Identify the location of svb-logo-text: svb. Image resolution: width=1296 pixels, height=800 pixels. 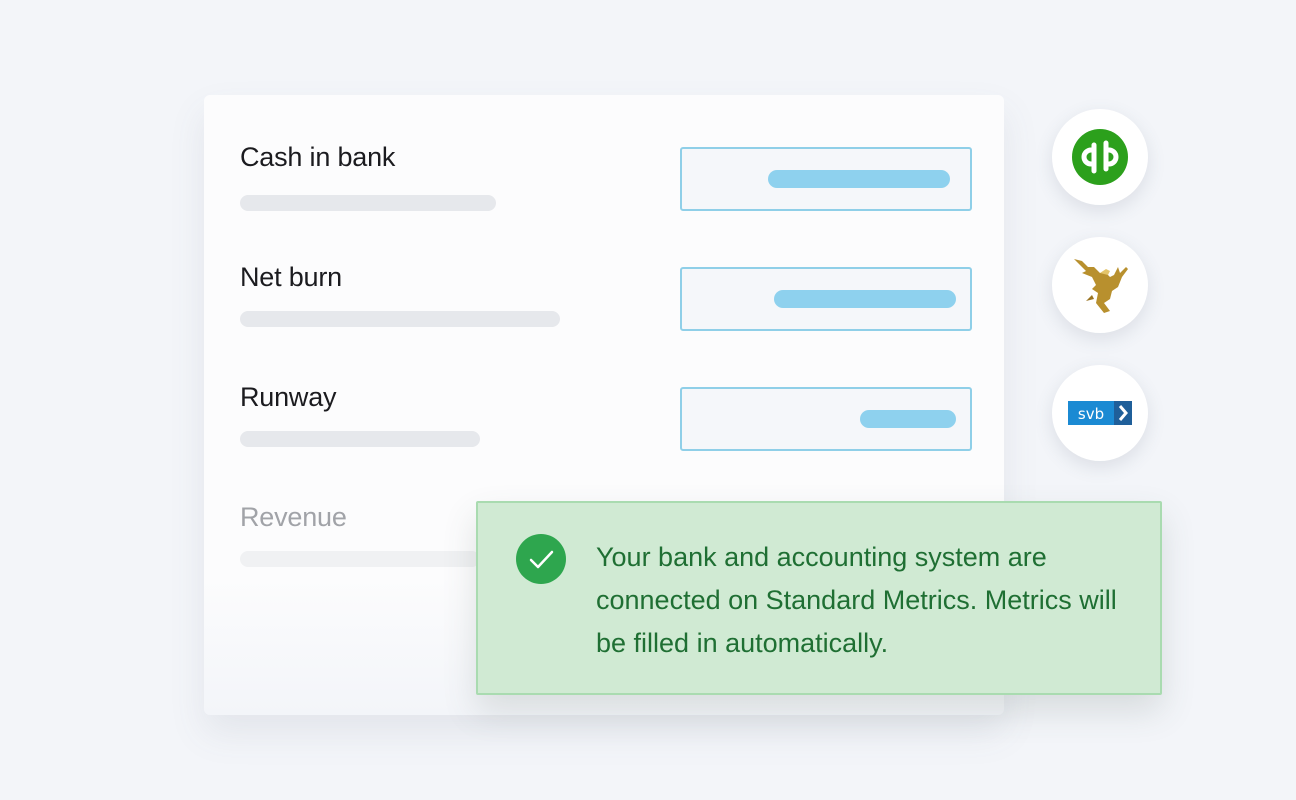
(1091, 414).